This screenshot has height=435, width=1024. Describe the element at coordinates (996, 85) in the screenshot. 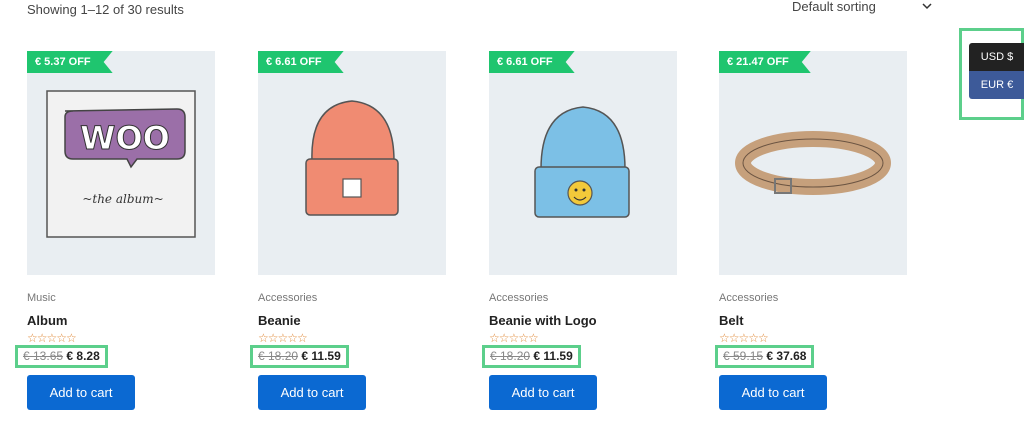

I see `currency-eur-button: EUR €` at that location.